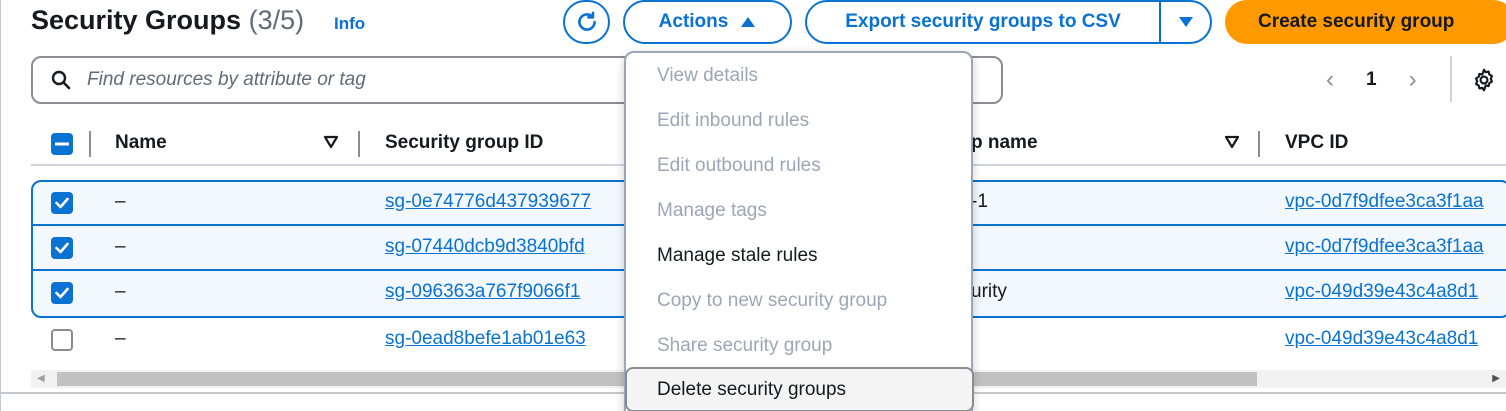 This screenshot has width=1506, height=411. I want to click on select-all-checkbox, so click(62, 144).